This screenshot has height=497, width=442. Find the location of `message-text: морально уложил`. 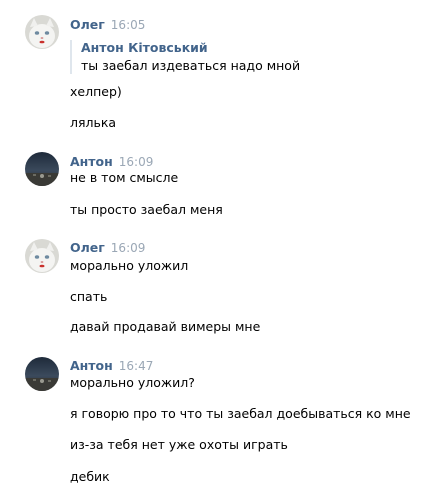

message-text: морально уложил is located at coordinates (129, 265).